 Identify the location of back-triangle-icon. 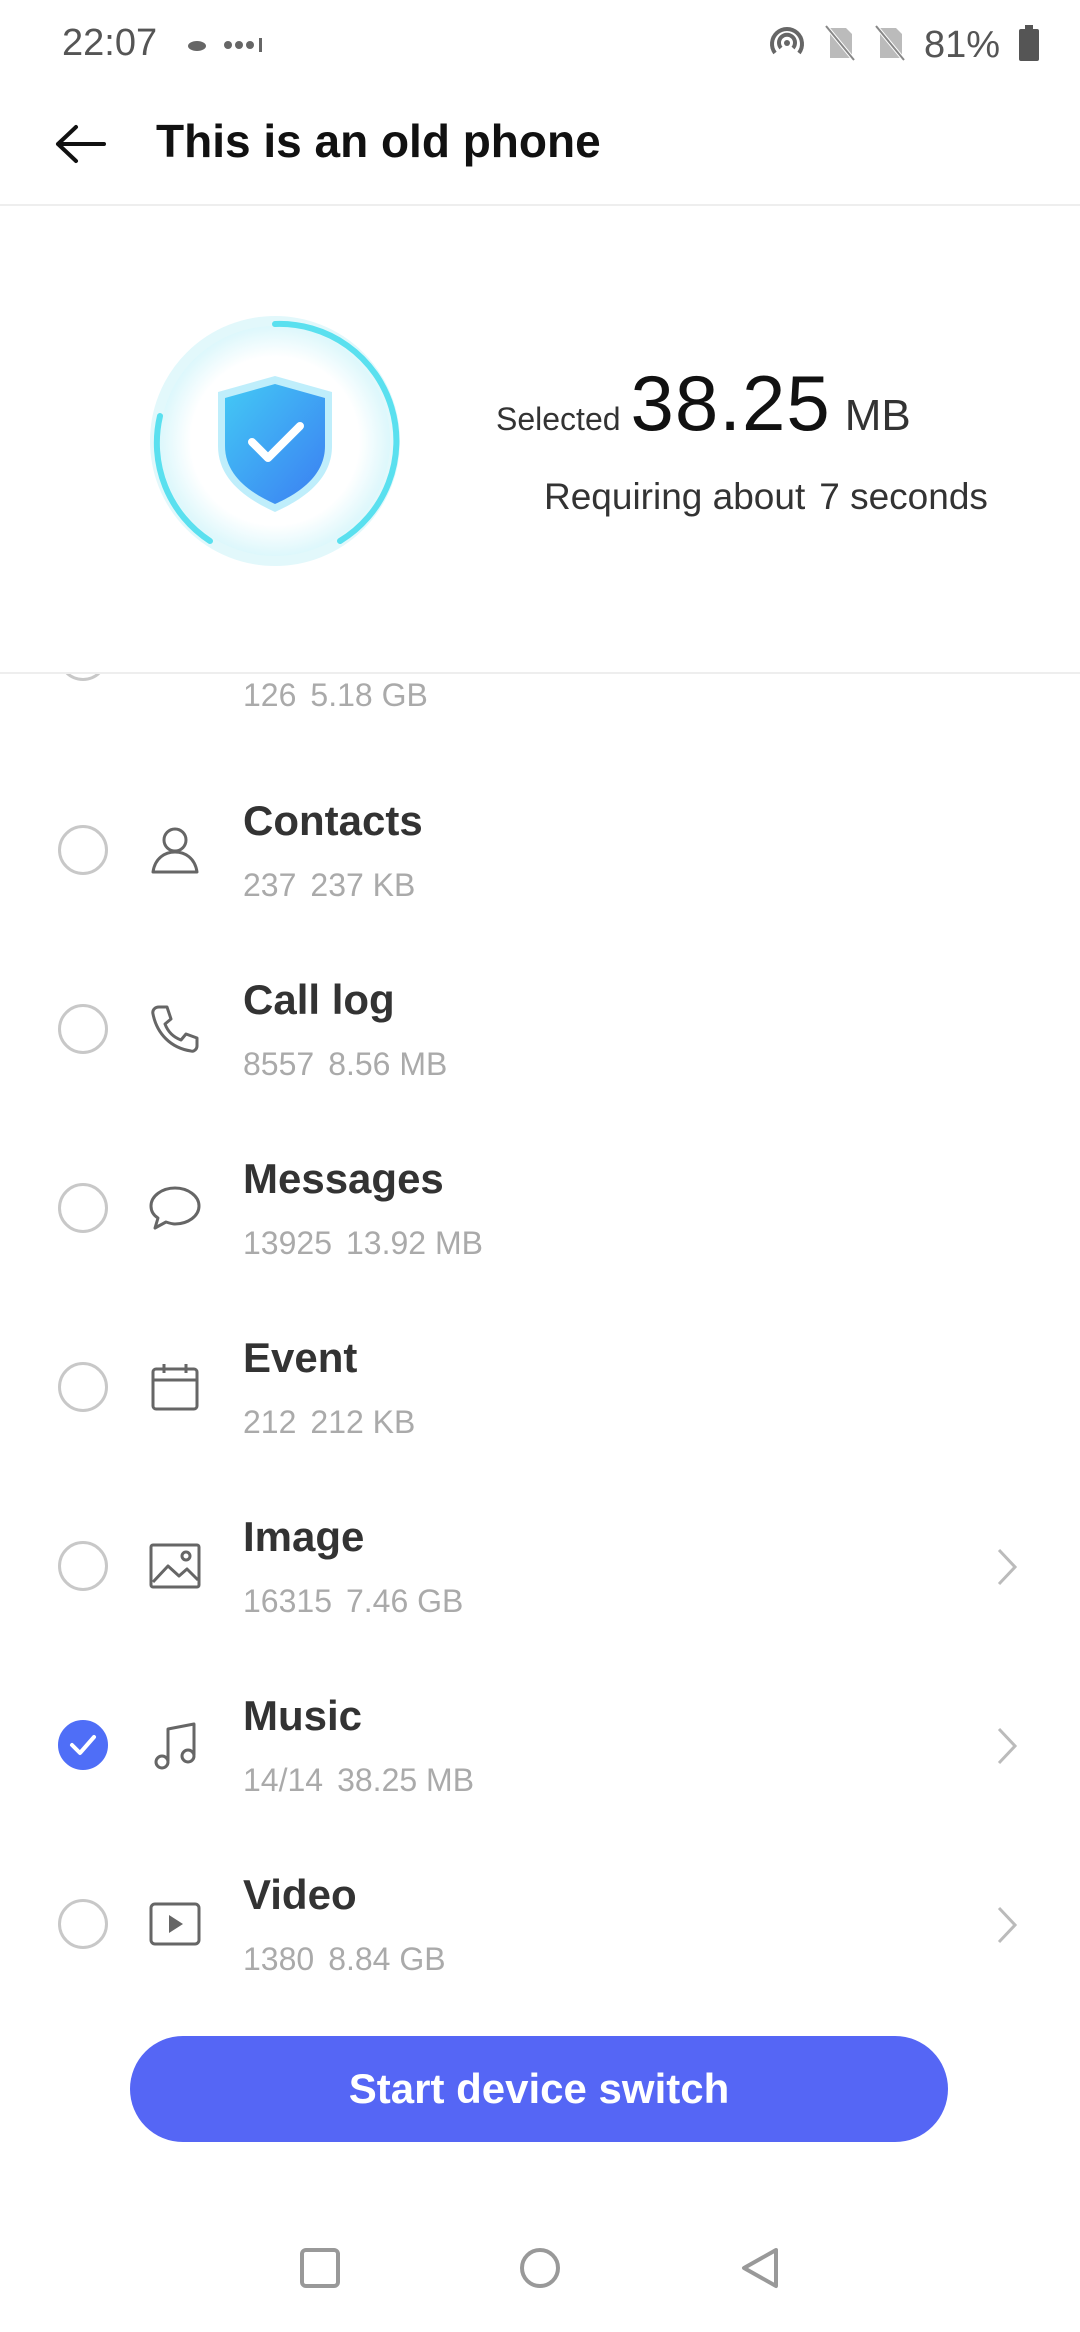
(760, 2268).